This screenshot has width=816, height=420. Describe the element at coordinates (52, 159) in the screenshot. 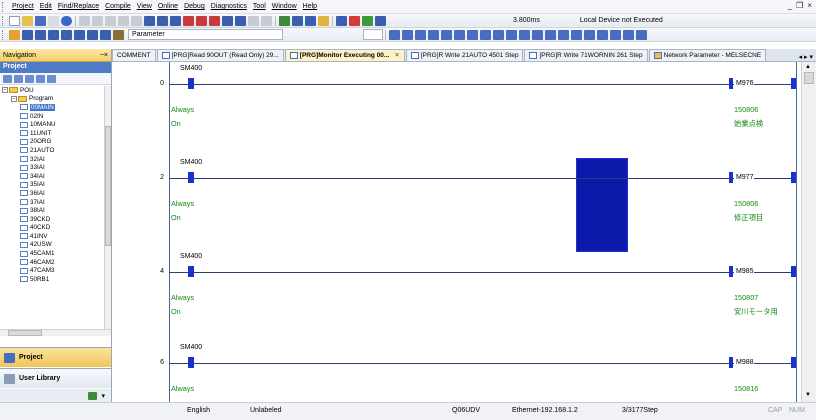

I see `tree-item: 32IAI` at that location.